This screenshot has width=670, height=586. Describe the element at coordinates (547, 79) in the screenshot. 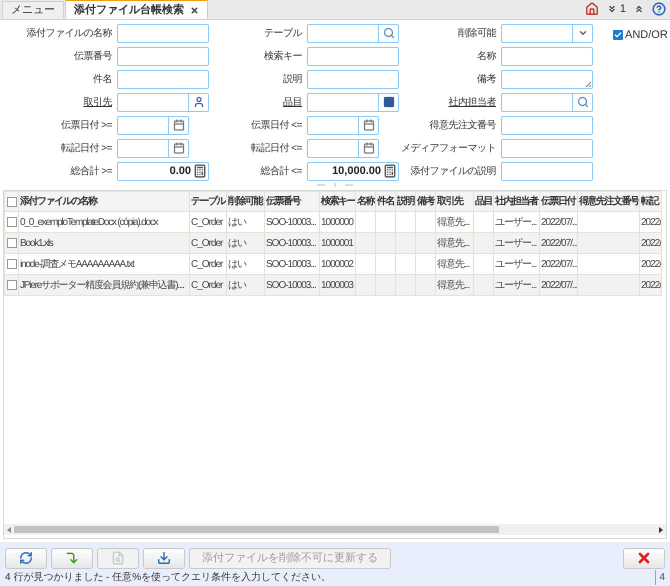

I see `text-area` at that location.